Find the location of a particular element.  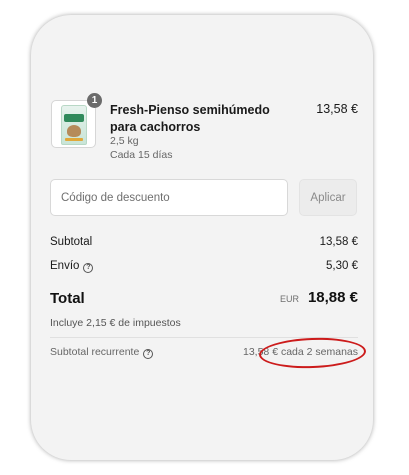

product-title: Fresh-Pienso semihúmedo para cachorros is located at coordinates (190, 118).